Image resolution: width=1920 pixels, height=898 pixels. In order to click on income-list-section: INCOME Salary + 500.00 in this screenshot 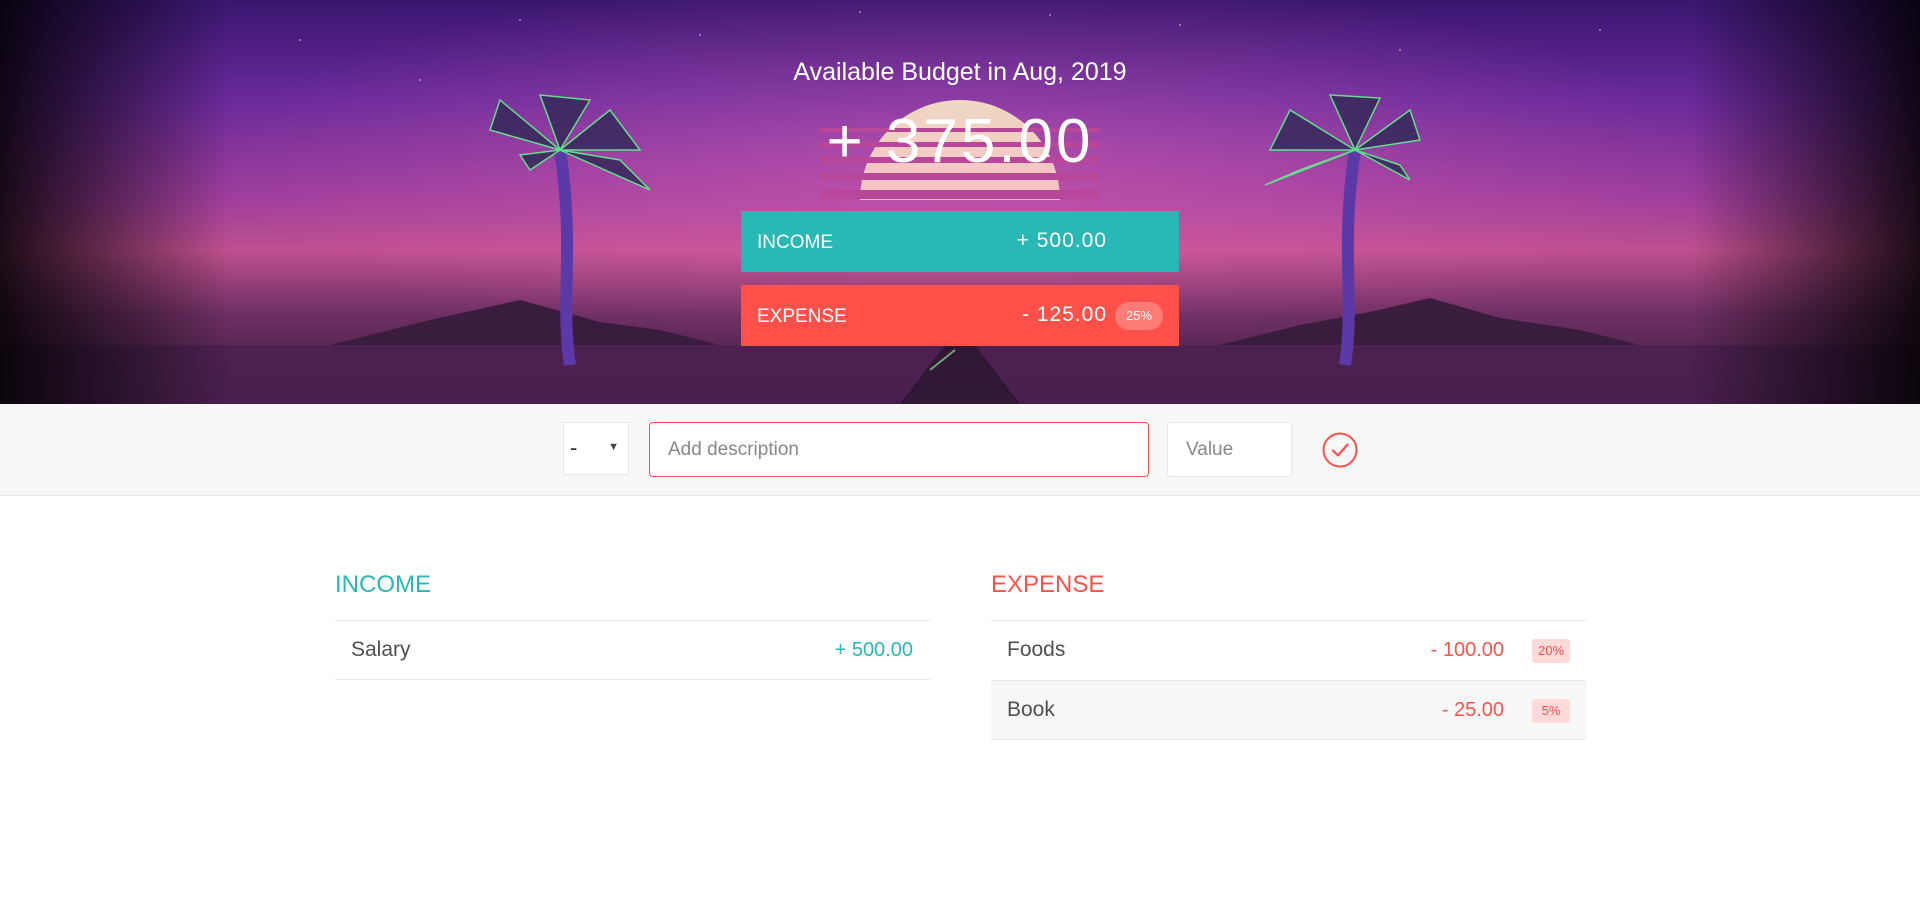, I will do `click(632, 620)`.